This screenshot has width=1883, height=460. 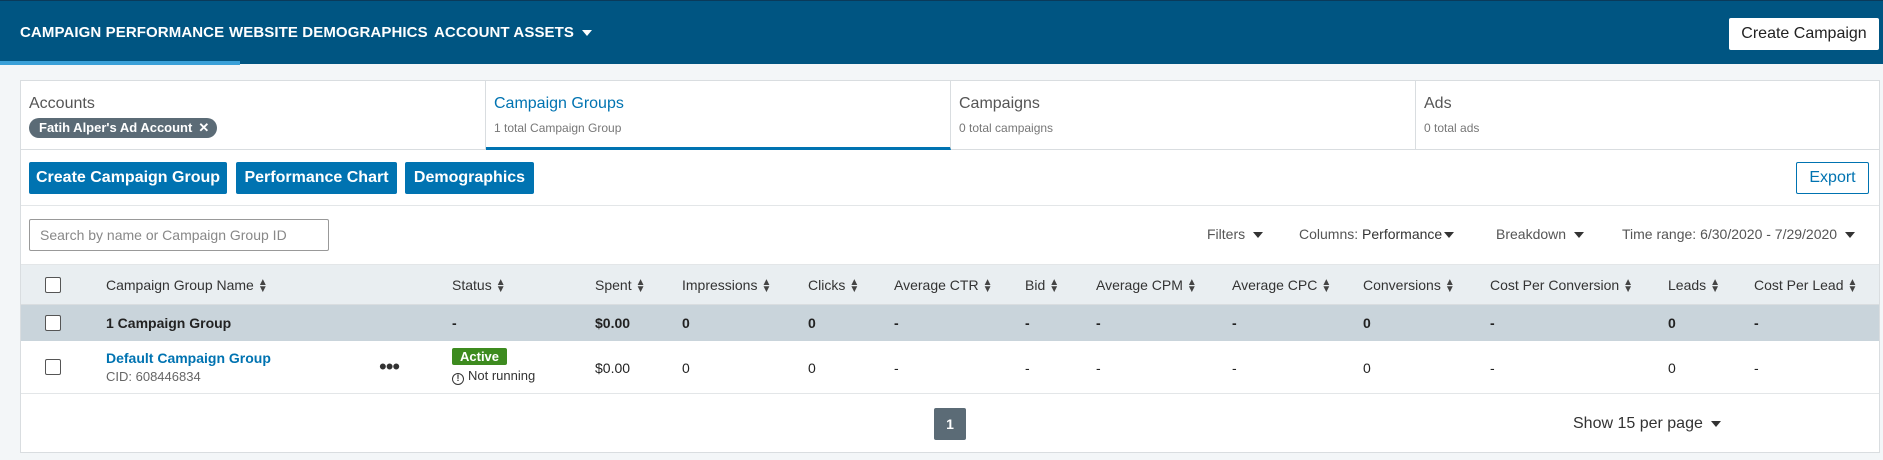 I want to click on columns-value: Performance, so click(x=1402, y=234).